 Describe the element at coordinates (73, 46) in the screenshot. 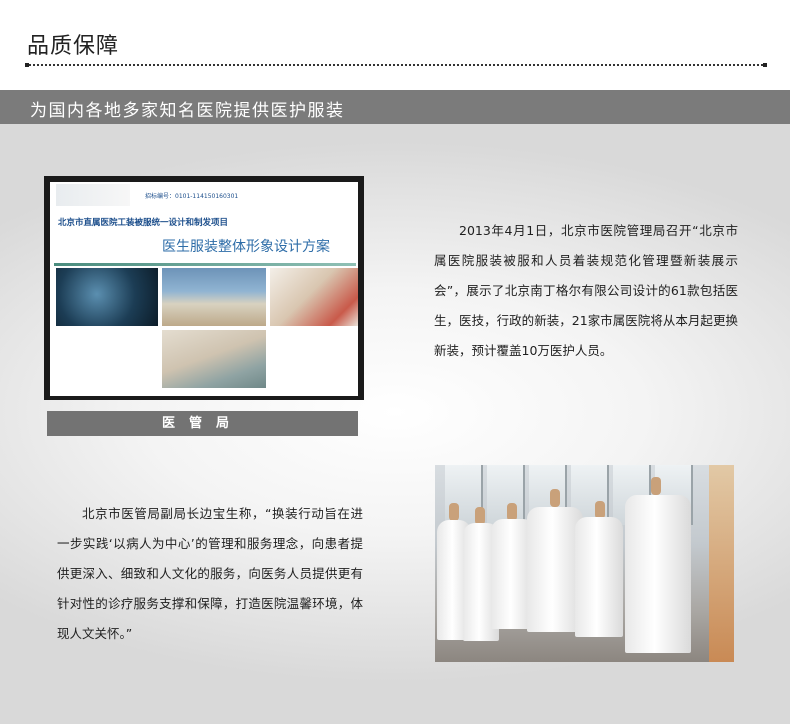

I see `page-title: 品质保障` at that location.